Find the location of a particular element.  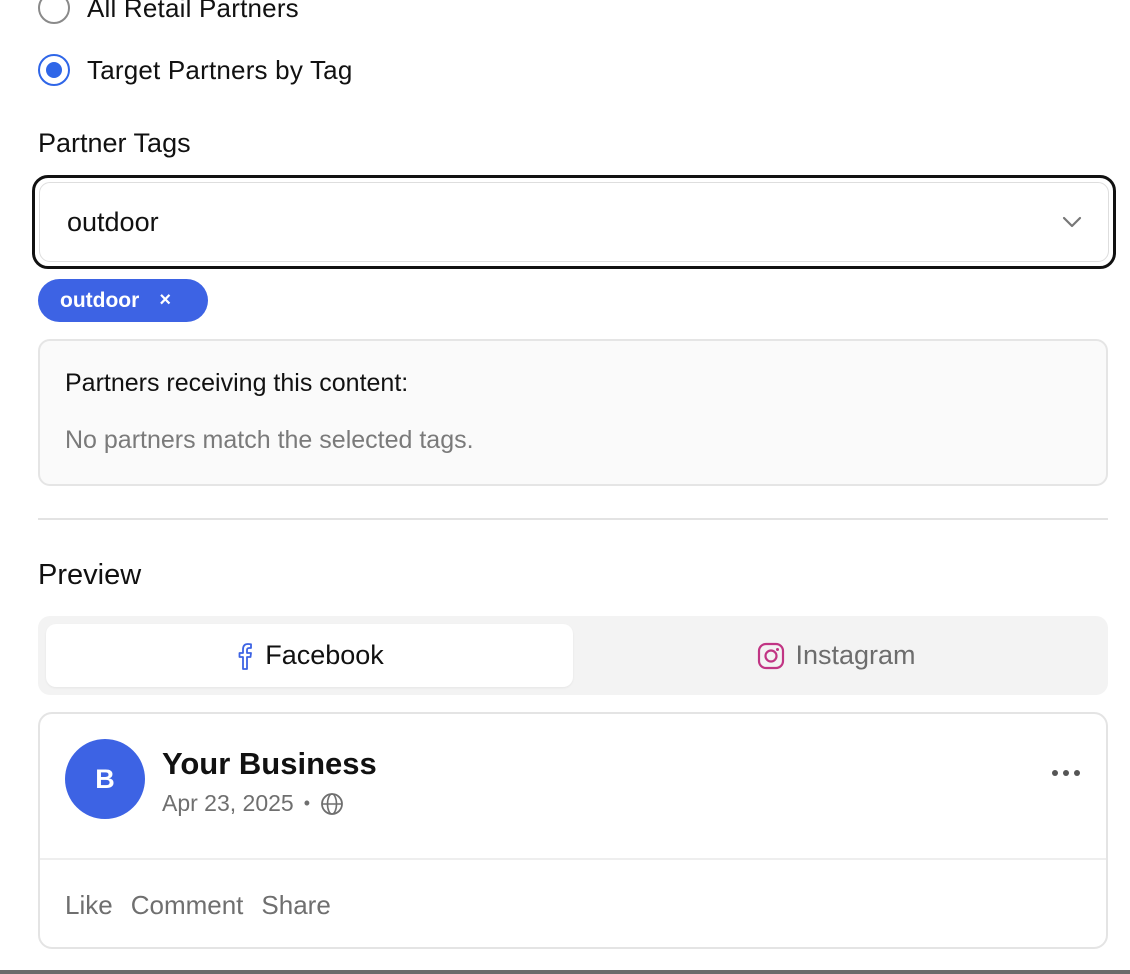

tab-facebook: Facebook is located at coordinates (309, 655).